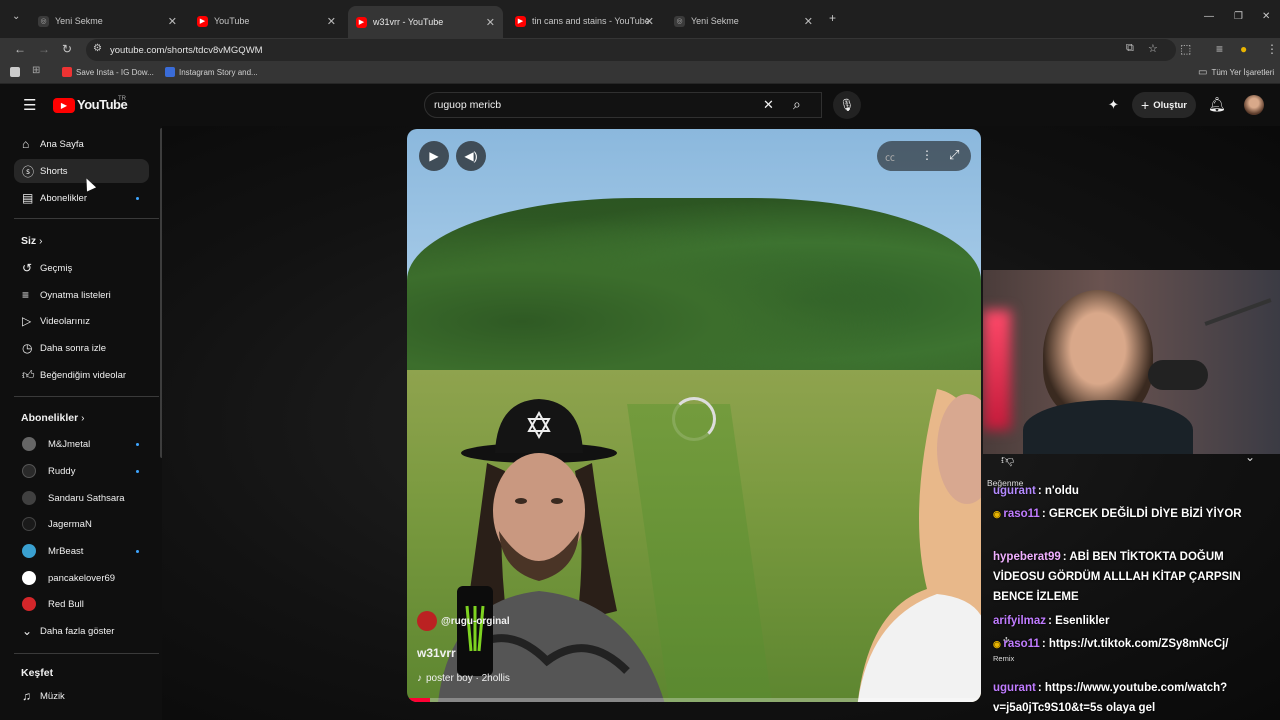  I want to click on sidebar-channel-jagerman: JagermaN, so click(81, 524).